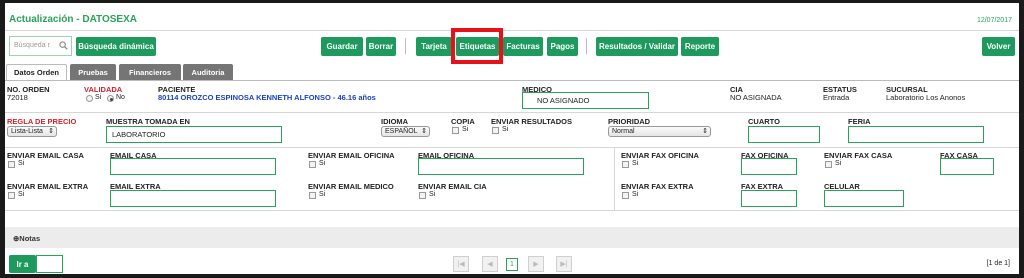 The image size is (1024, 278). What do you see at coordinates (148, 121) in the screenshot?
I see `muestra-label: MUESTRA TOMADA EN` at bounding box center [148, 121].